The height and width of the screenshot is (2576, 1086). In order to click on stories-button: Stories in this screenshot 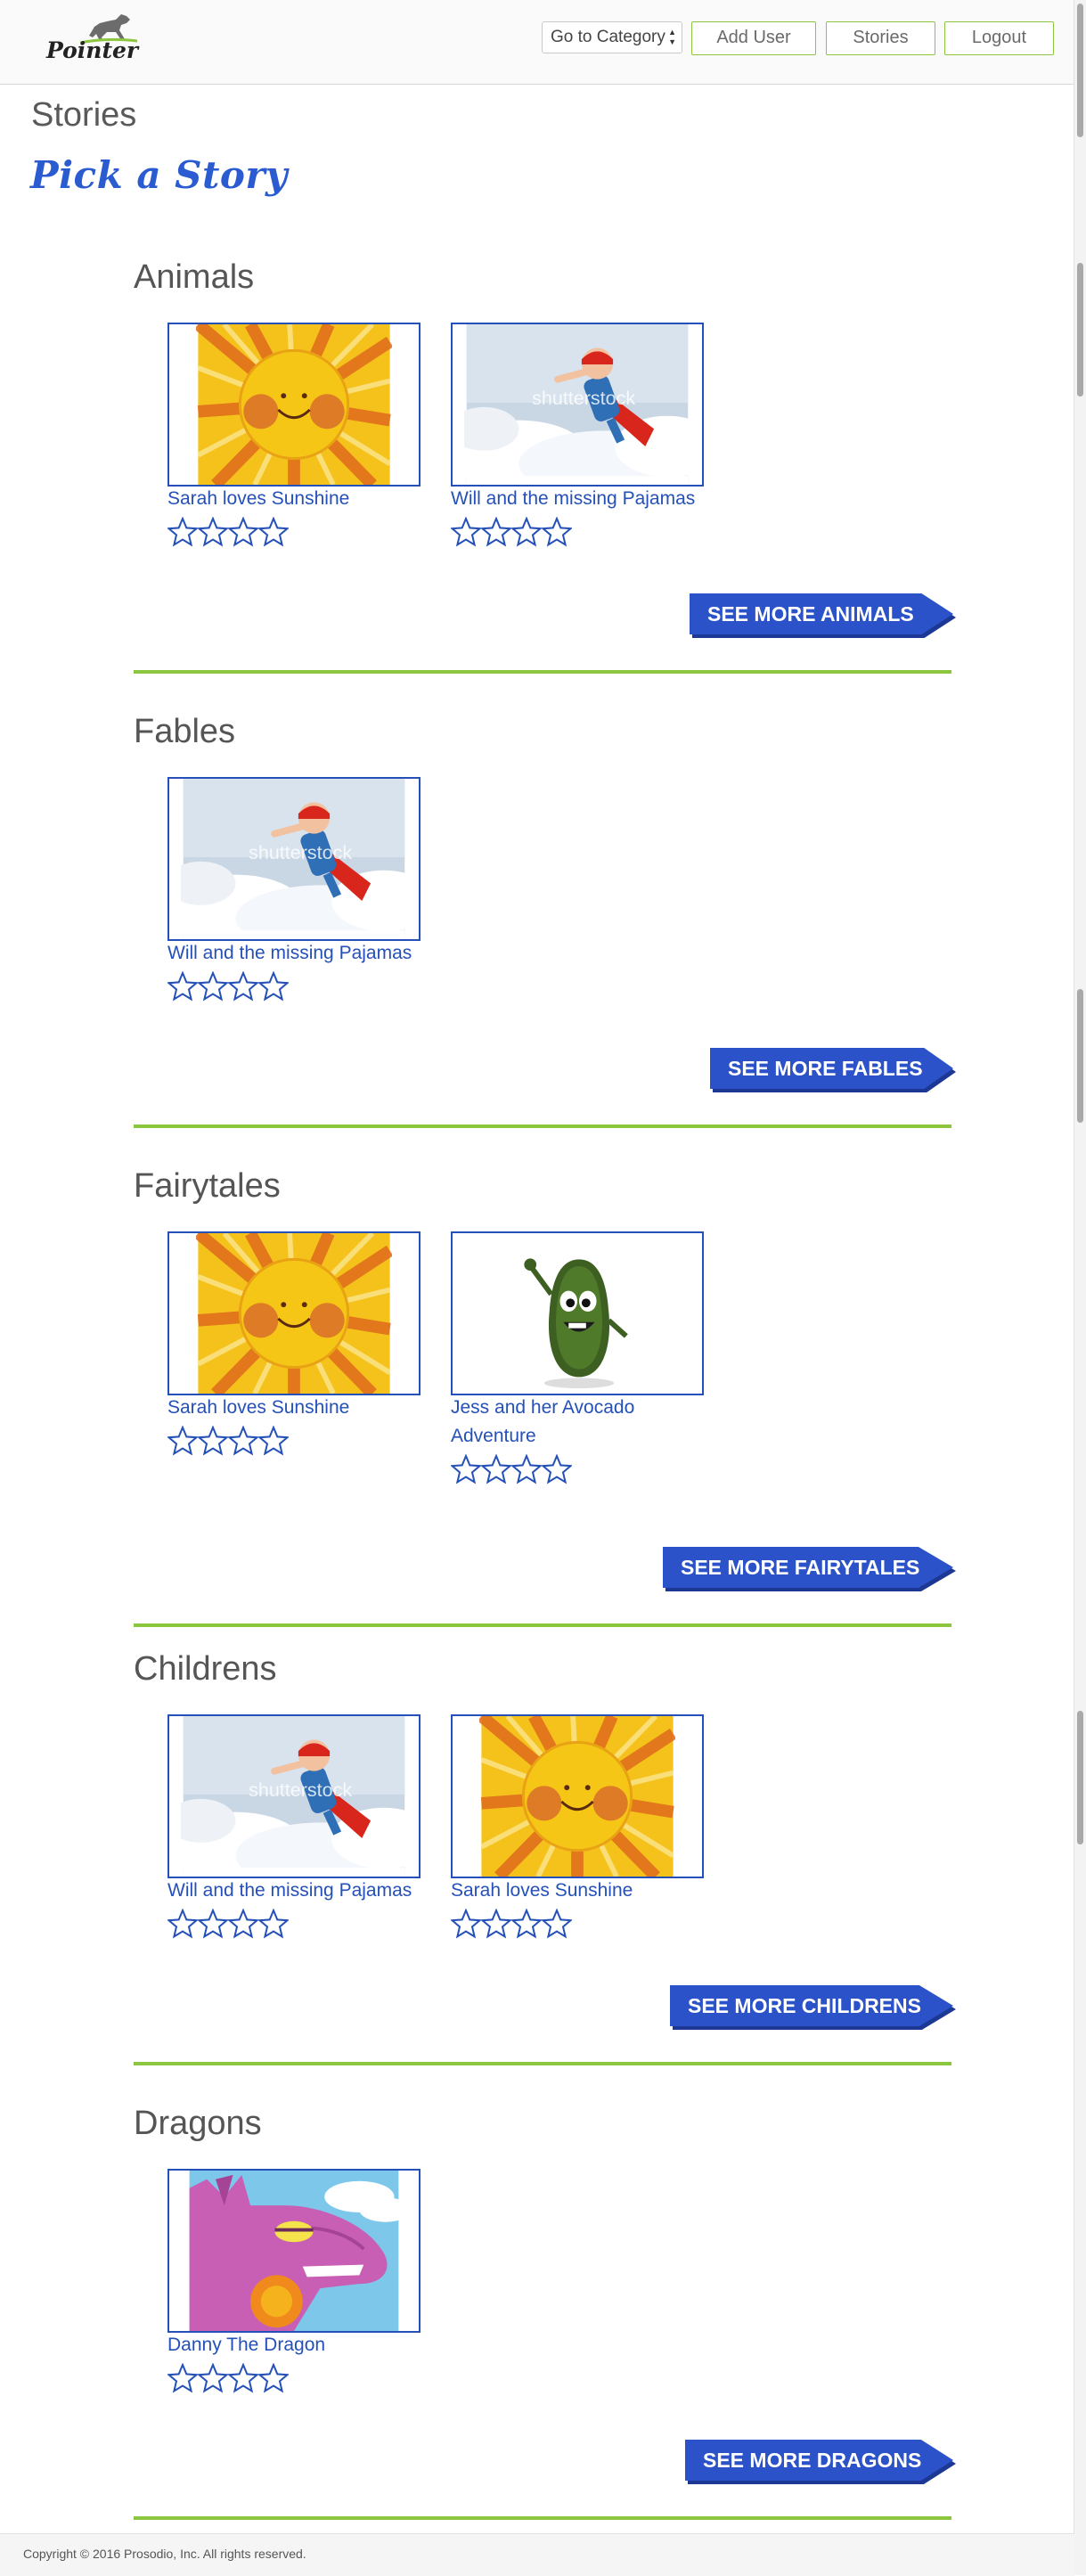, I will do `click(880, 38)`.